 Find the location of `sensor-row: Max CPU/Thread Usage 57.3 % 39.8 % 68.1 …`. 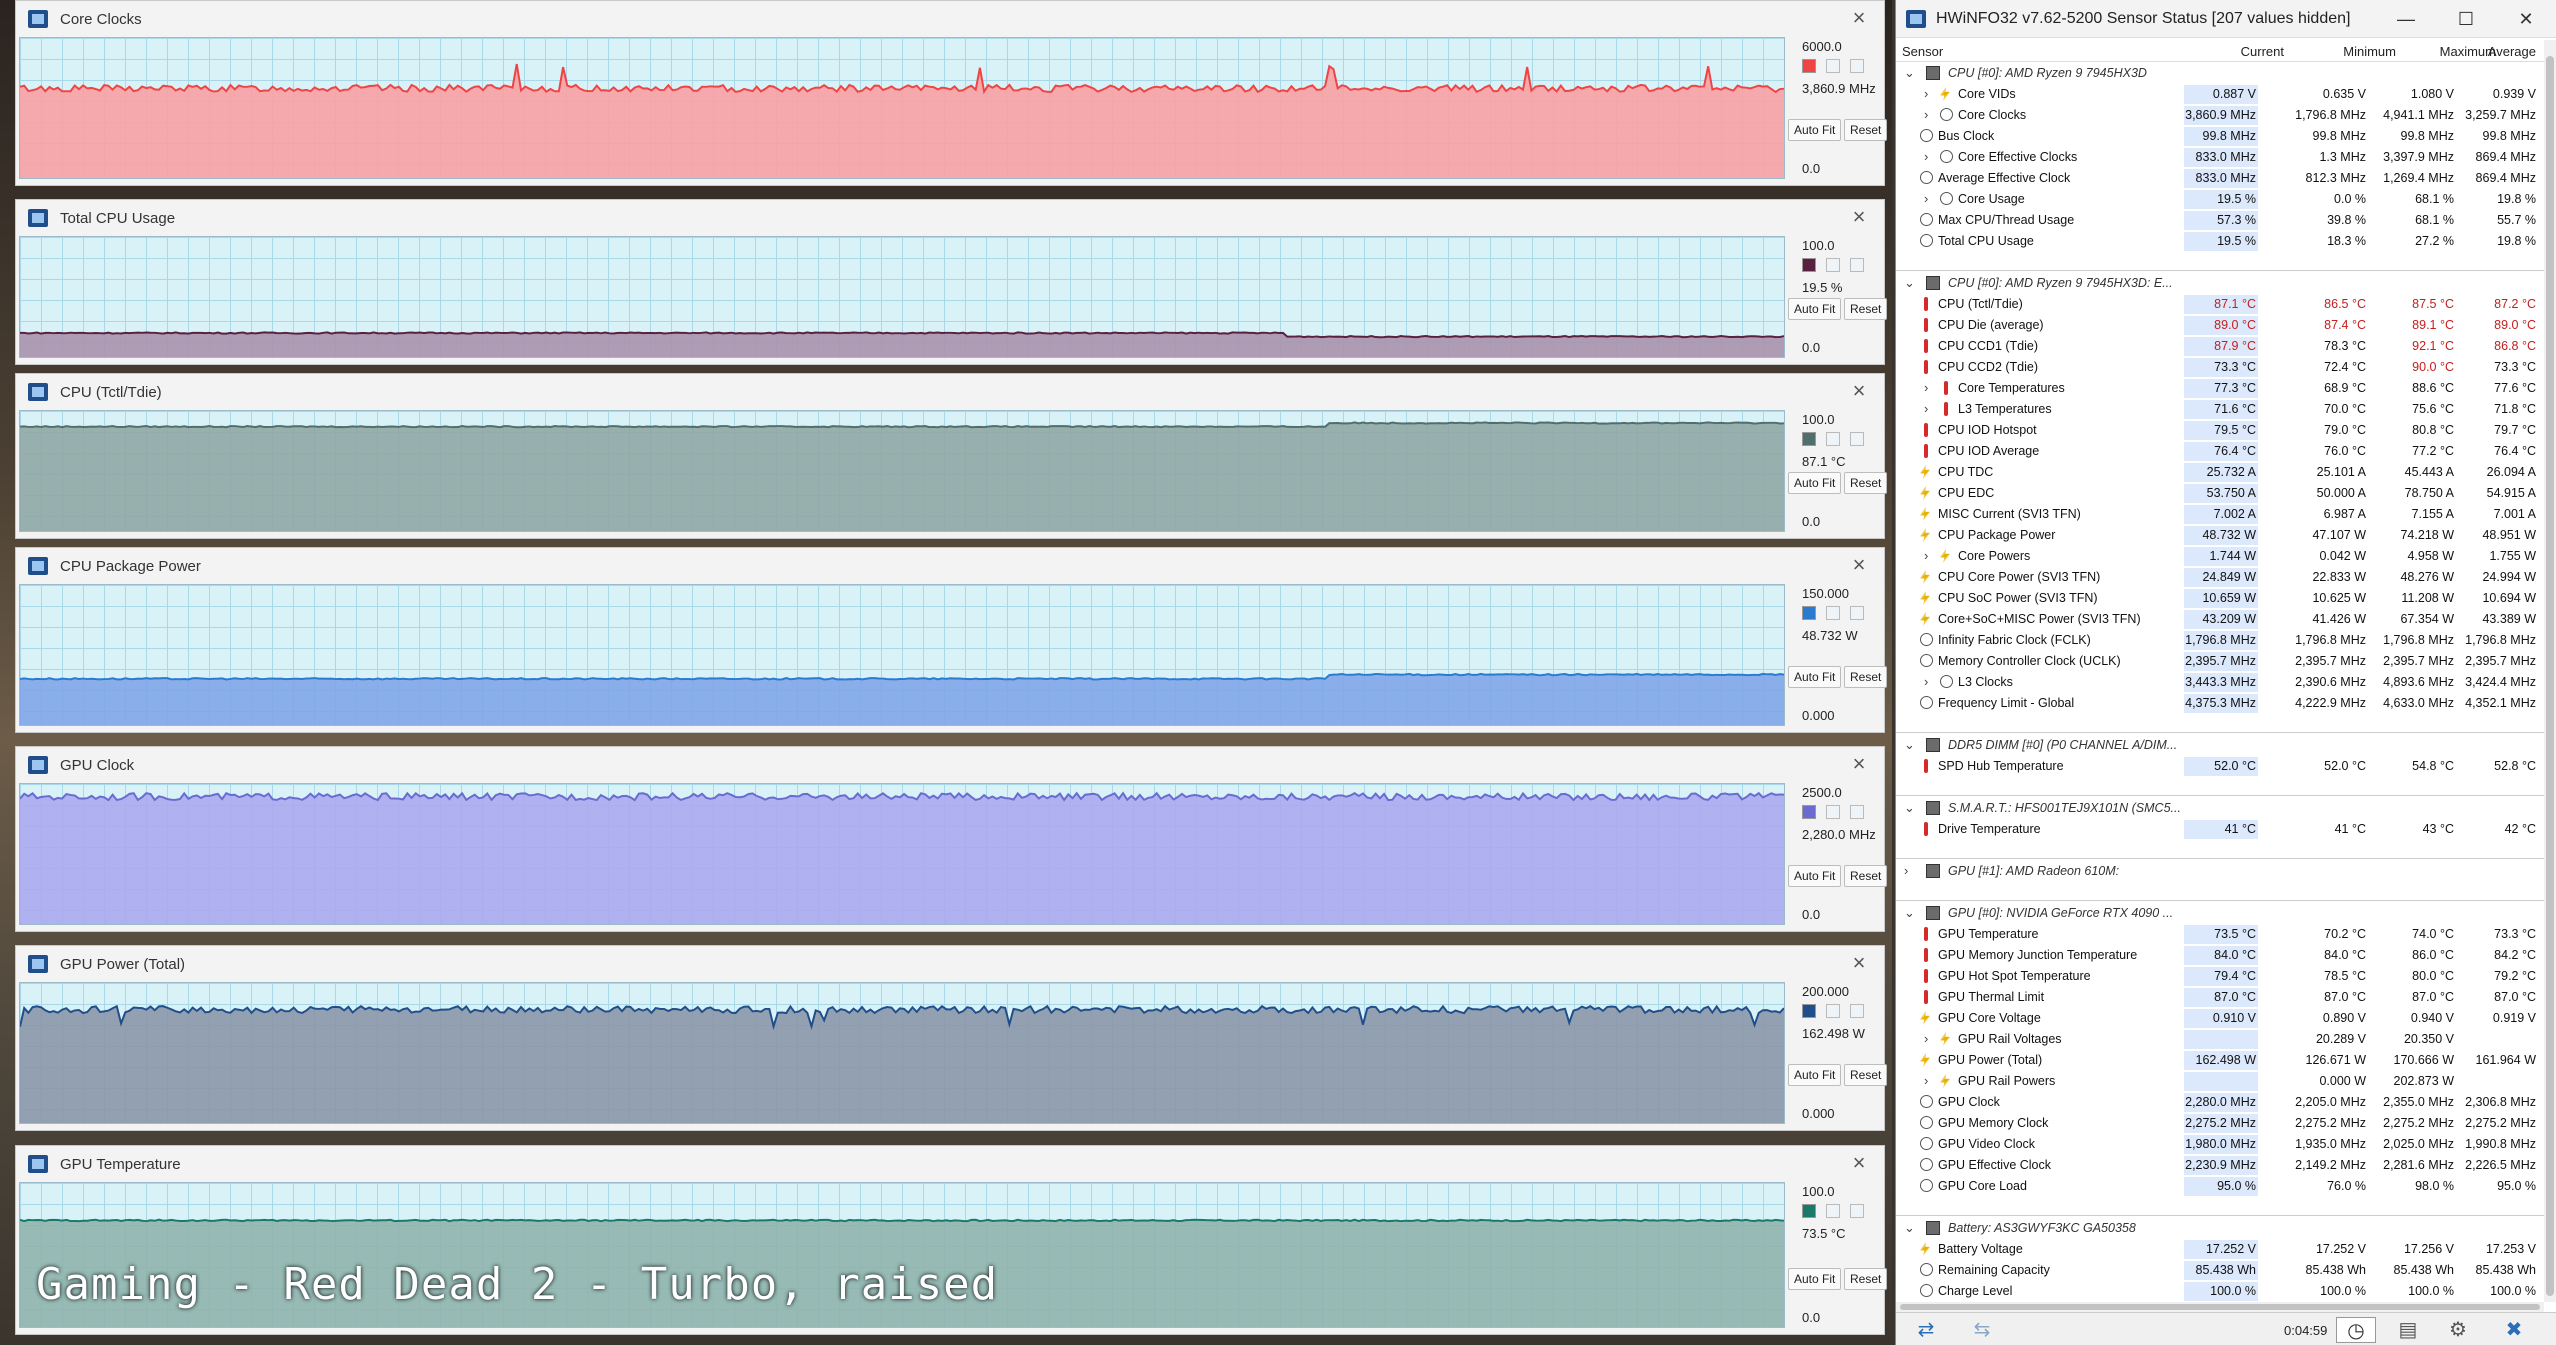

sensor-row: Max CPU/Thread Usage 57.3 % 39.8 % 68.1 … is located at coordinates (2220, 220).